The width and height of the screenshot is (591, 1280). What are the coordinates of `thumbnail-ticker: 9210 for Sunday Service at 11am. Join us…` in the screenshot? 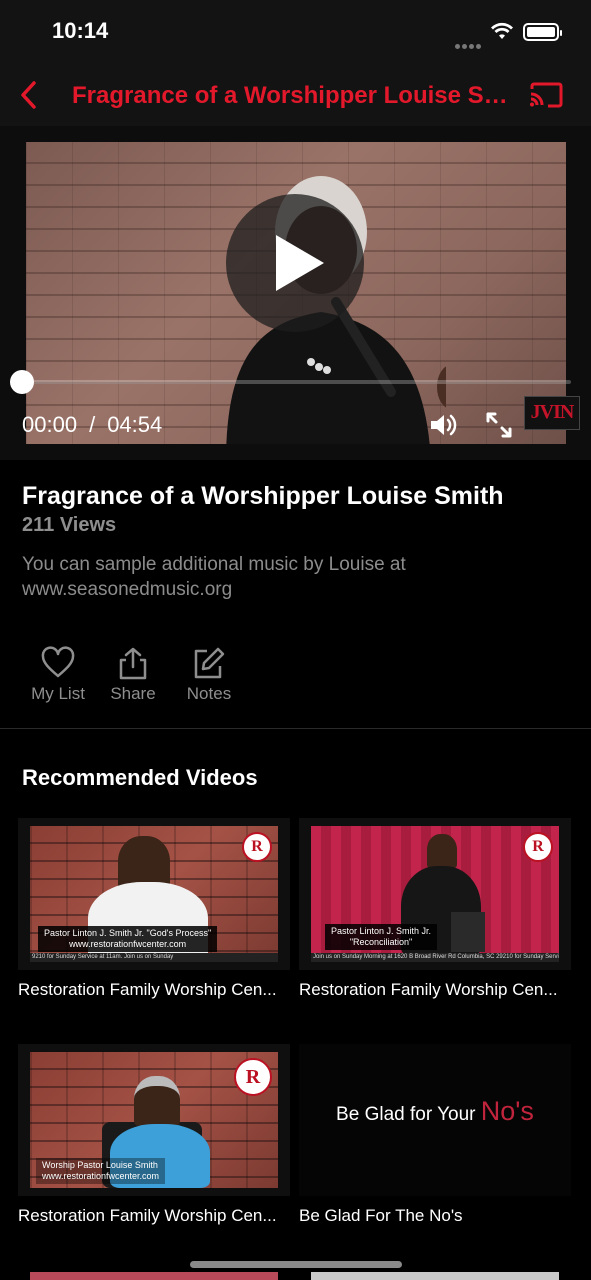 It's located at (154, 957).